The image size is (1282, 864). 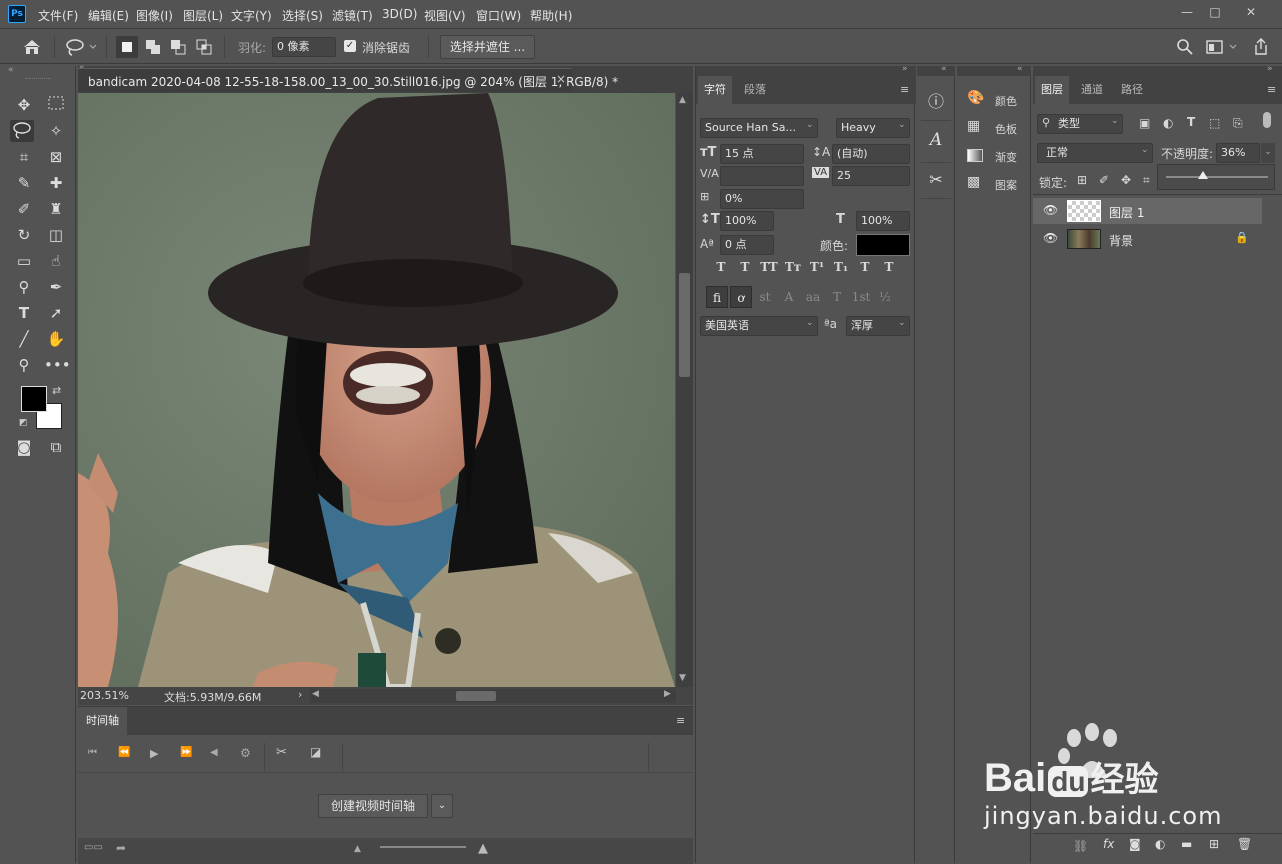 What do you see at coordinates (1104, 180) in the screenshot?
I see `lock-paint-icon: ✐` at bounding box center [1104, 180].